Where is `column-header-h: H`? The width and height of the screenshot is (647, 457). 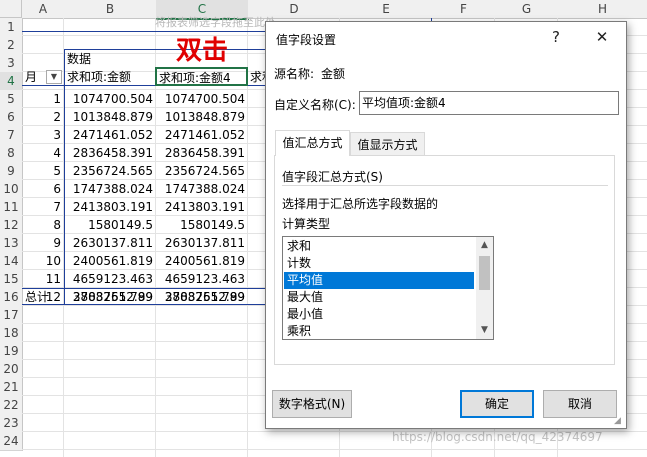
column-header-h: H is located at coordinates (602, 9).